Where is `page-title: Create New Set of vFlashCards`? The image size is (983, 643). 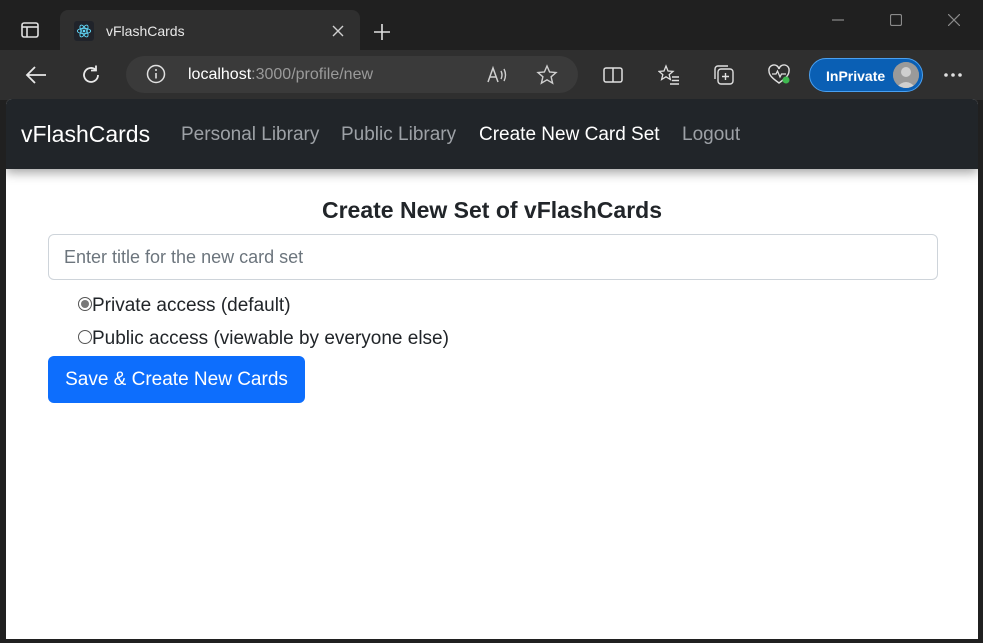
page-title: Create New Set of vFlashCards is located at coordinates (491, 210).